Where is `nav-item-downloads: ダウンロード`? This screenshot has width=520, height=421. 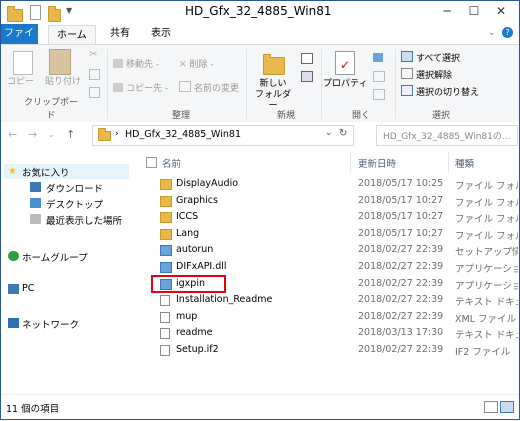 nav-item-downloads: ダウンロード is located at coordinates (74, 188).